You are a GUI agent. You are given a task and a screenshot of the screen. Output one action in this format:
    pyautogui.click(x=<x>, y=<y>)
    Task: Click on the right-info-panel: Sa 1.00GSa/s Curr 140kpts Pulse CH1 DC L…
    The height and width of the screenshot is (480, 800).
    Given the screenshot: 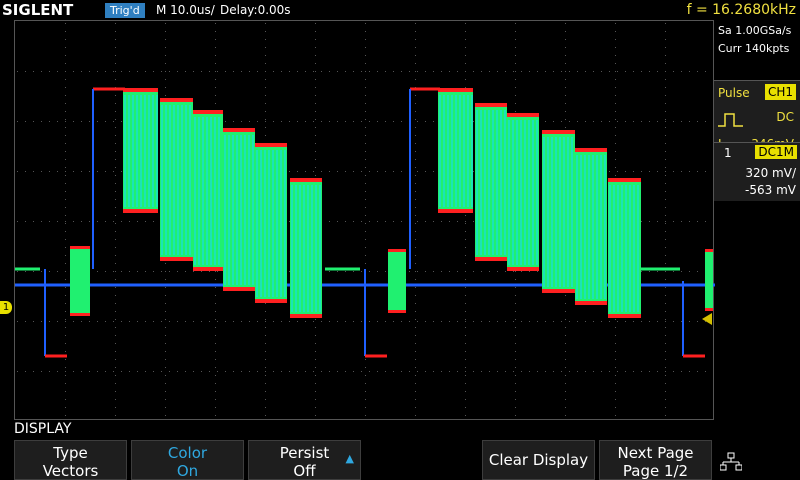 What is the action you would take?
    pyautogui.click(x=757, y=230)
    